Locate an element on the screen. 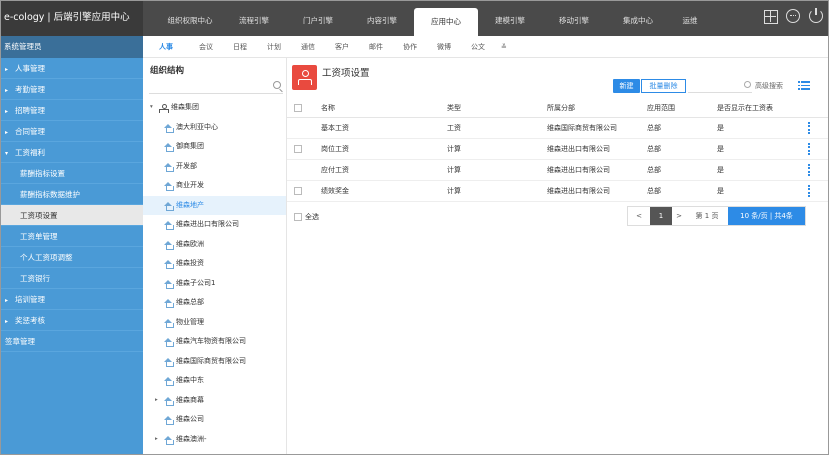 The width and height of the screenshot is (829, 455). table-cell: 计算 is located at coordinates (454, 170).